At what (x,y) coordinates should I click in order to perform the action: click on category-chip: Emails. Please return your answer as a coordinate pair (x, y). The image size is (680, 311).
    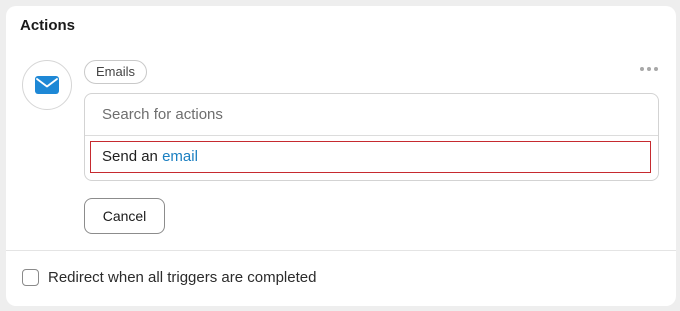
    Looking at the image, I should click on (116, 72).